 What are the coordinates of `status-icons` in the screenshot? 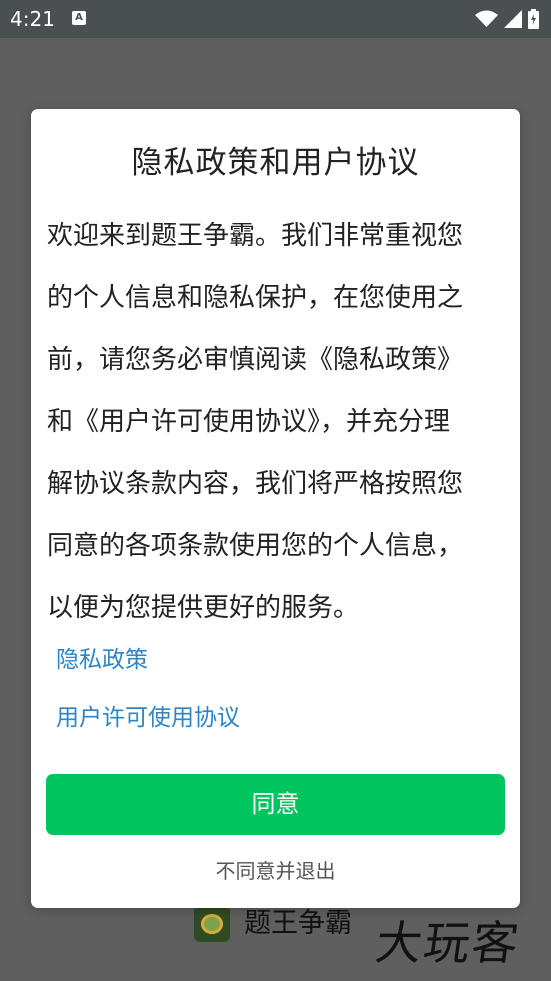 It's located at (507, 19).